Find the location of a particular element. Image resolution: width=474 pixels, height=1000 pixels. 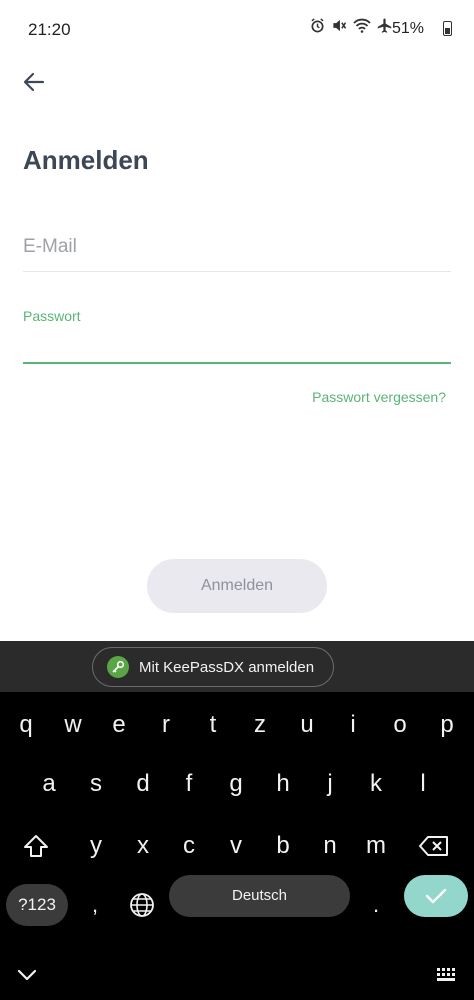

password-field-container is located at coordinates (237, 347).